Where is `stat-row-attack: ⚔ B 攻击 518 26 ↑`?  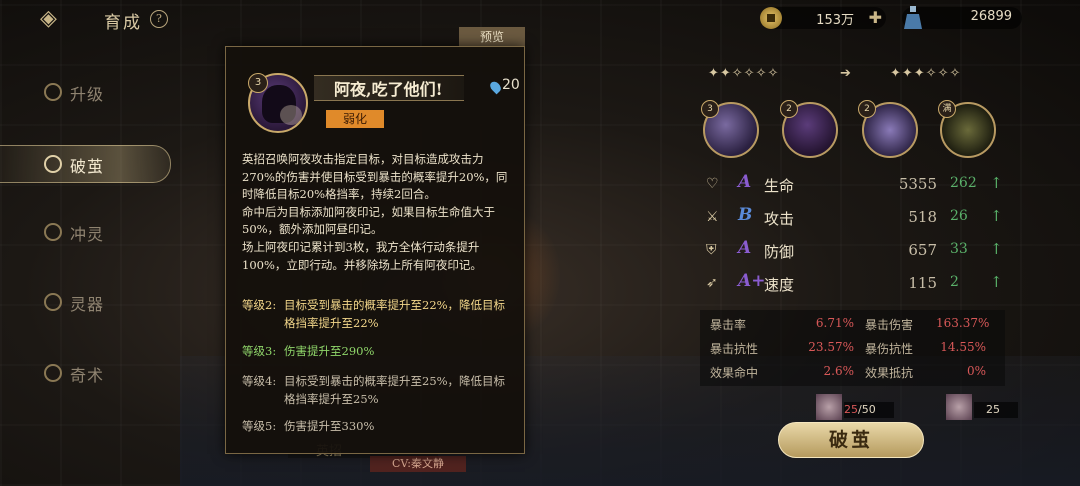
stat-row-attack: ⚔ B 攻击 518 26 ↑ is located at coordinates (852, 217).